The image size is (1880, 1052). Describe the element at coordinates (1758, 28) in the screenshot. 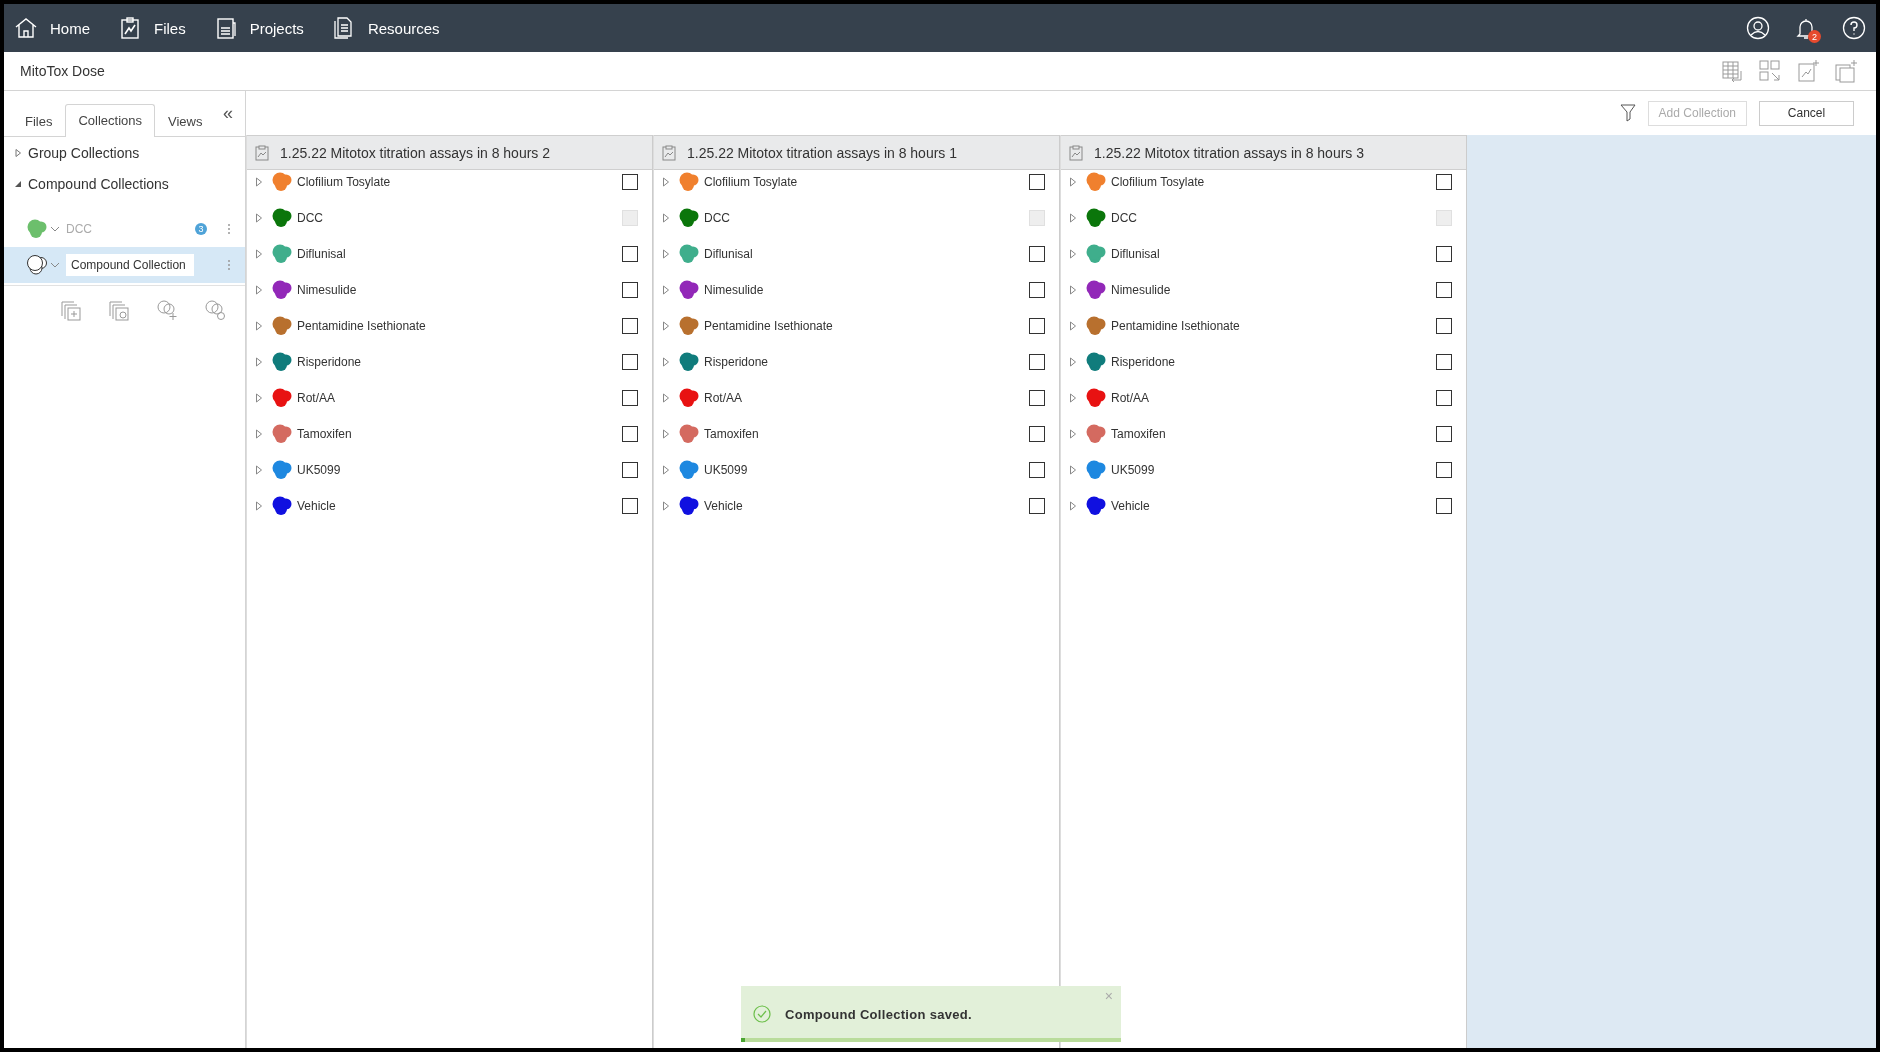

I see `user-icon` at that location.